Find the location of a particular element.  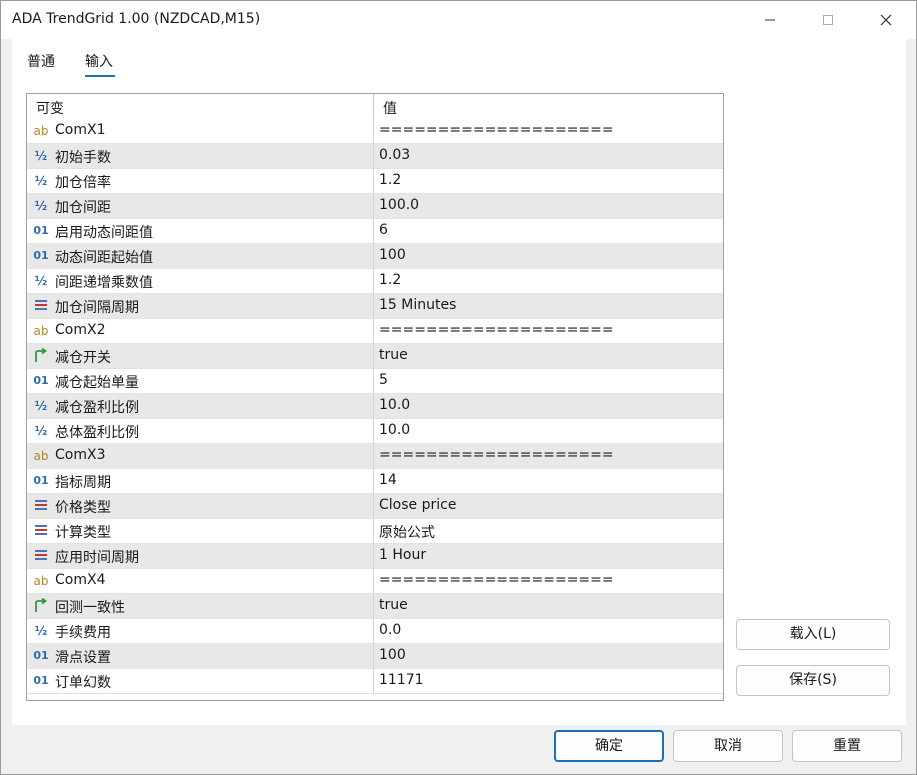

table-row: ½ 总体盈利比例 10.0 is located at coordinates (375, 431).